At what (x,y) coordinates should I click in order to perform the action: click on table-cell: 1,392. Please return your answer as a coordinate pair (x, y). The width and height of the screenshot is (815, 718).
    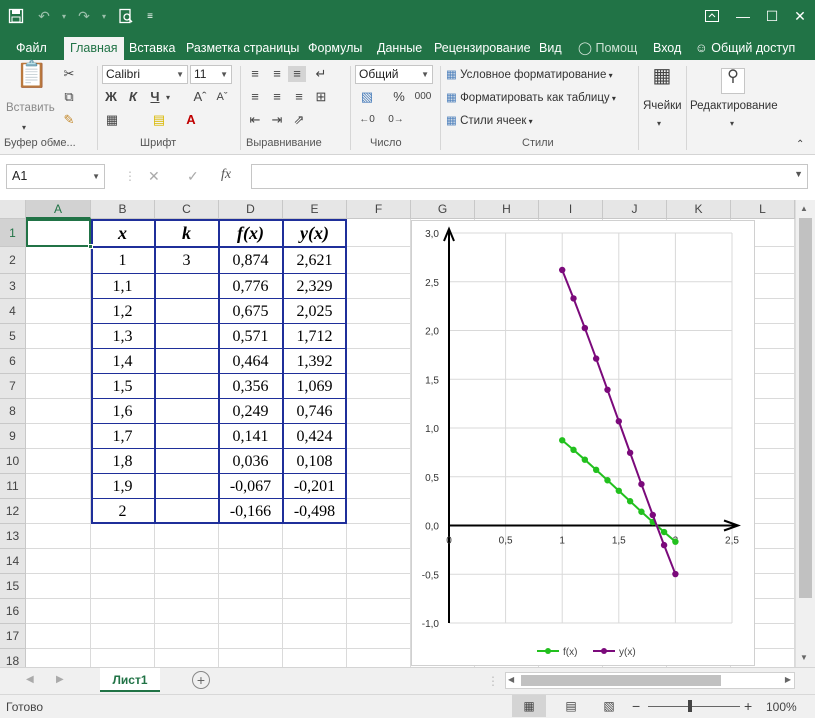
    Looking at the image, I should click on (315, 361).